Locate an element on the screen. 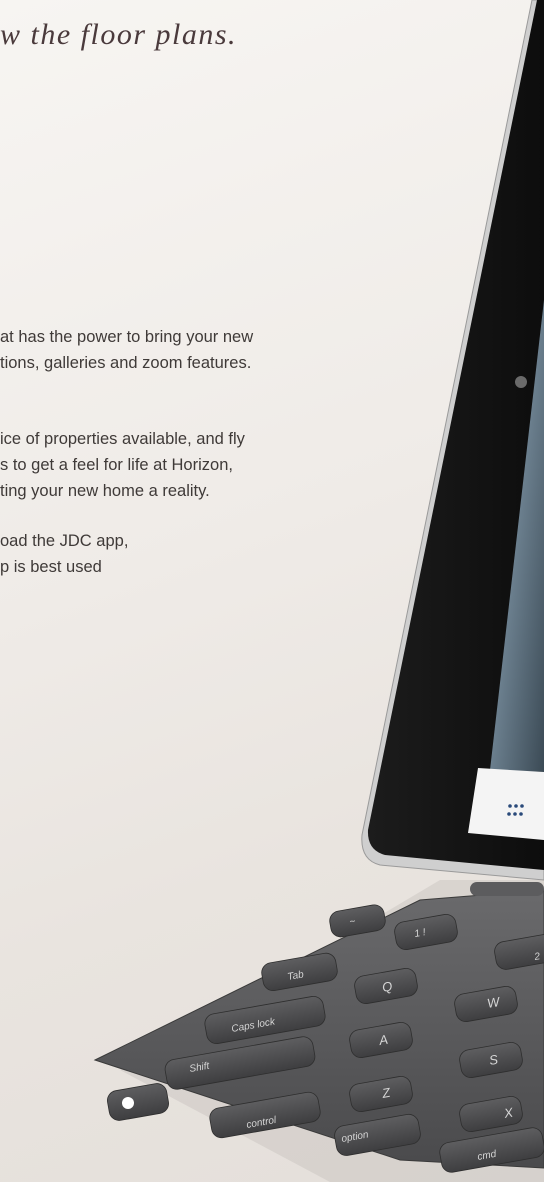 The height and width of the screenshot is (1182, 544). key-fn is located at coordinates (138, 1102).